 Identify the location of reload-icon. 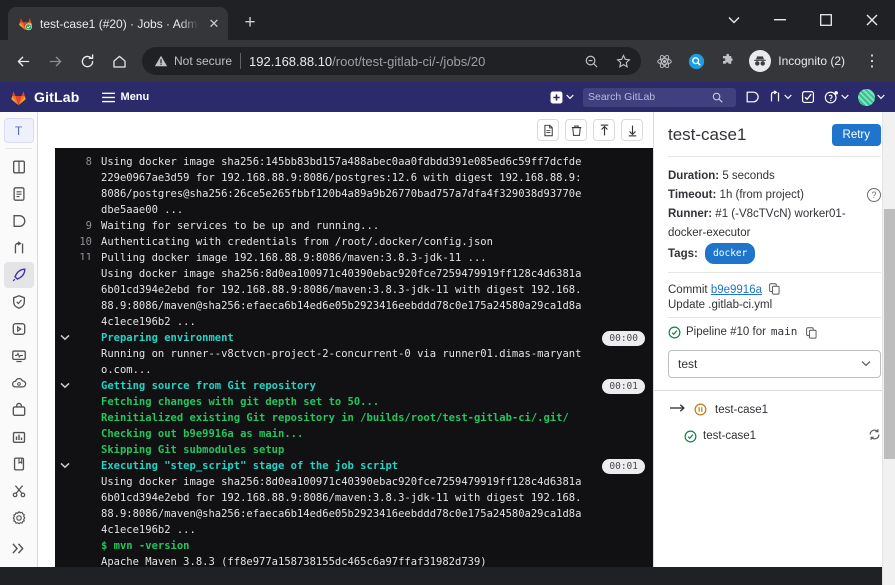
(87, 61).